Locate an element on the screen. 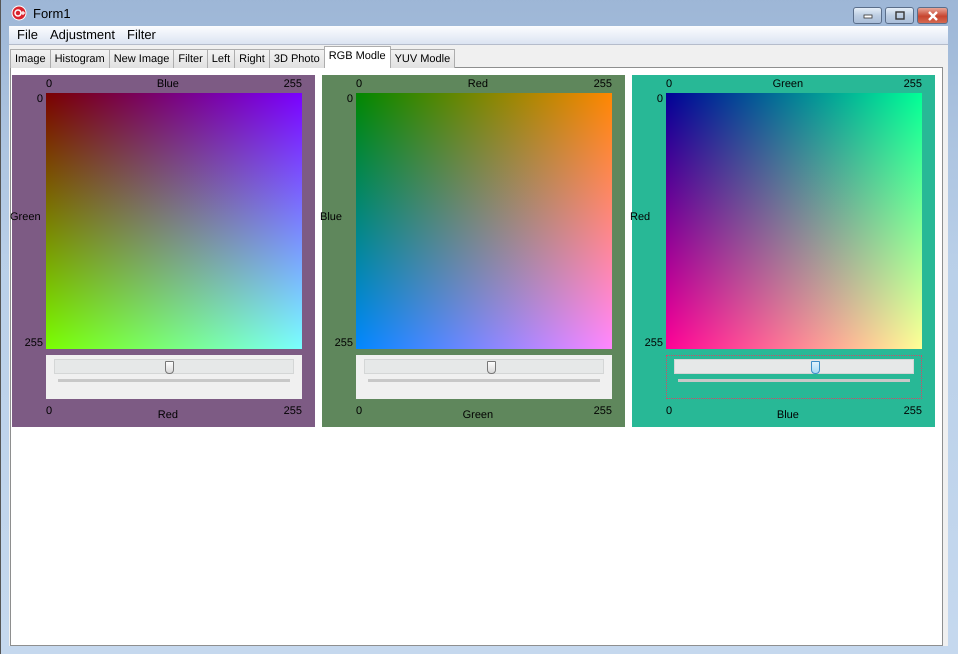 Image resolution: width=958 pixels, height=654 pixels. maximize-button is located at coordinates (899, 15).